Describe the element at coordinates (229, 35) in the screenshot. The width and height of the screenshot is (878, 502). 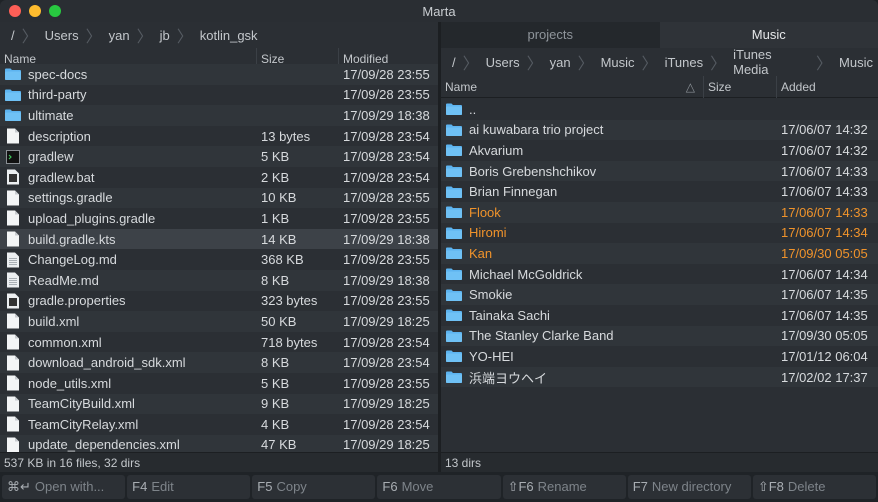
I see `left-breadcrumb-item: kotlin_gsk` at that location.